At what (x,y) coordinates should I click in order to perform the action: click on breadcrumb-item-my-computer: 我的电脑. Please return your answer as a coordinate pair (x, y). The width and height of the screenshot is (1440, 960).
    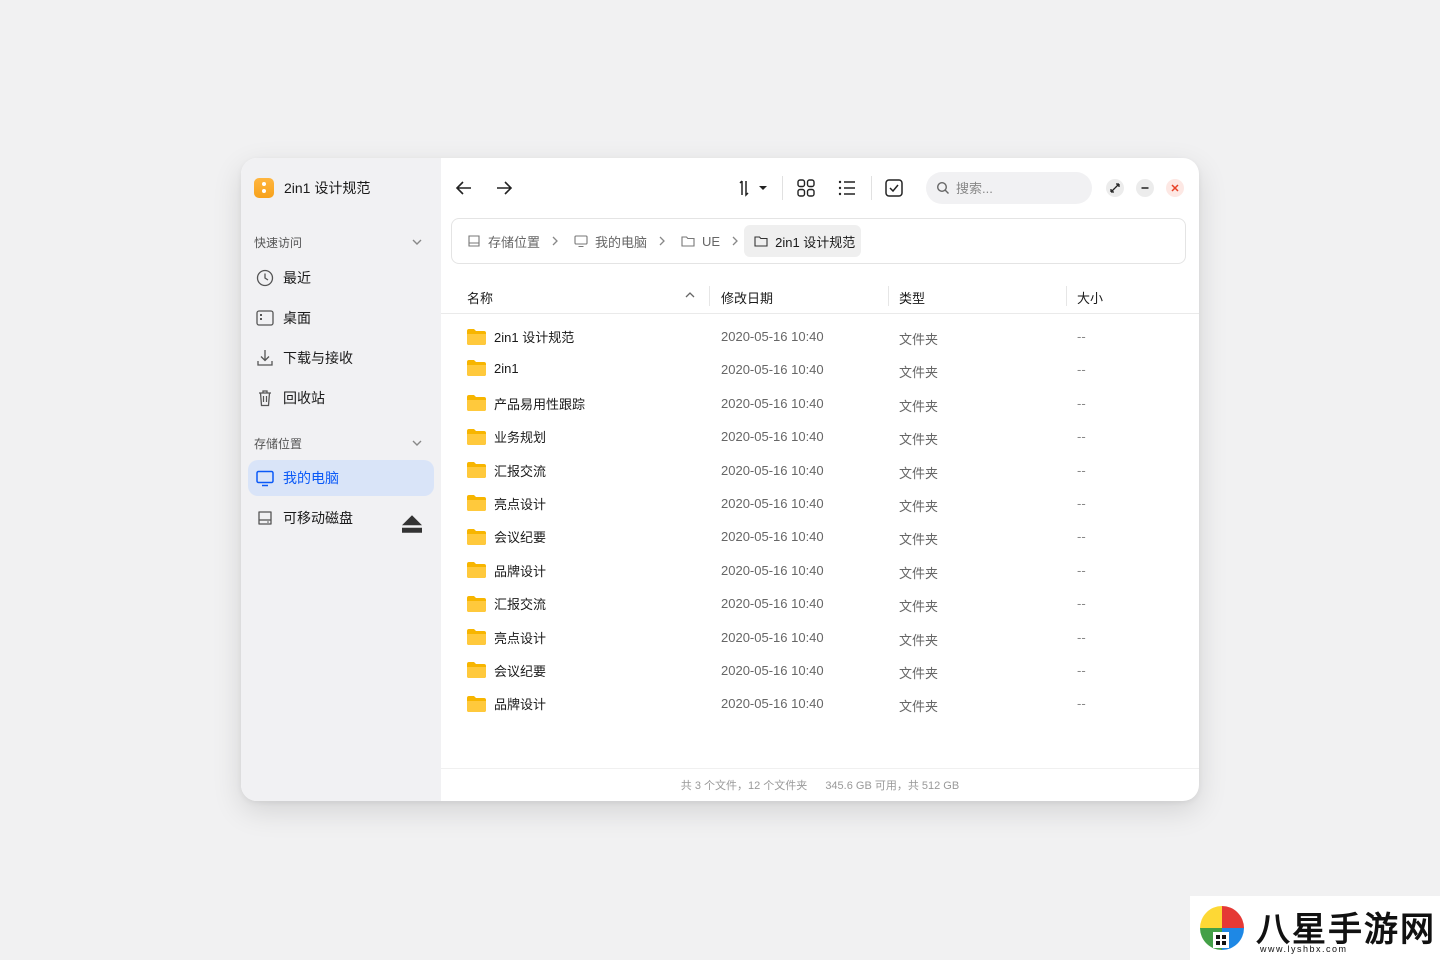
    Looking at the image, I should click on (608, 241).